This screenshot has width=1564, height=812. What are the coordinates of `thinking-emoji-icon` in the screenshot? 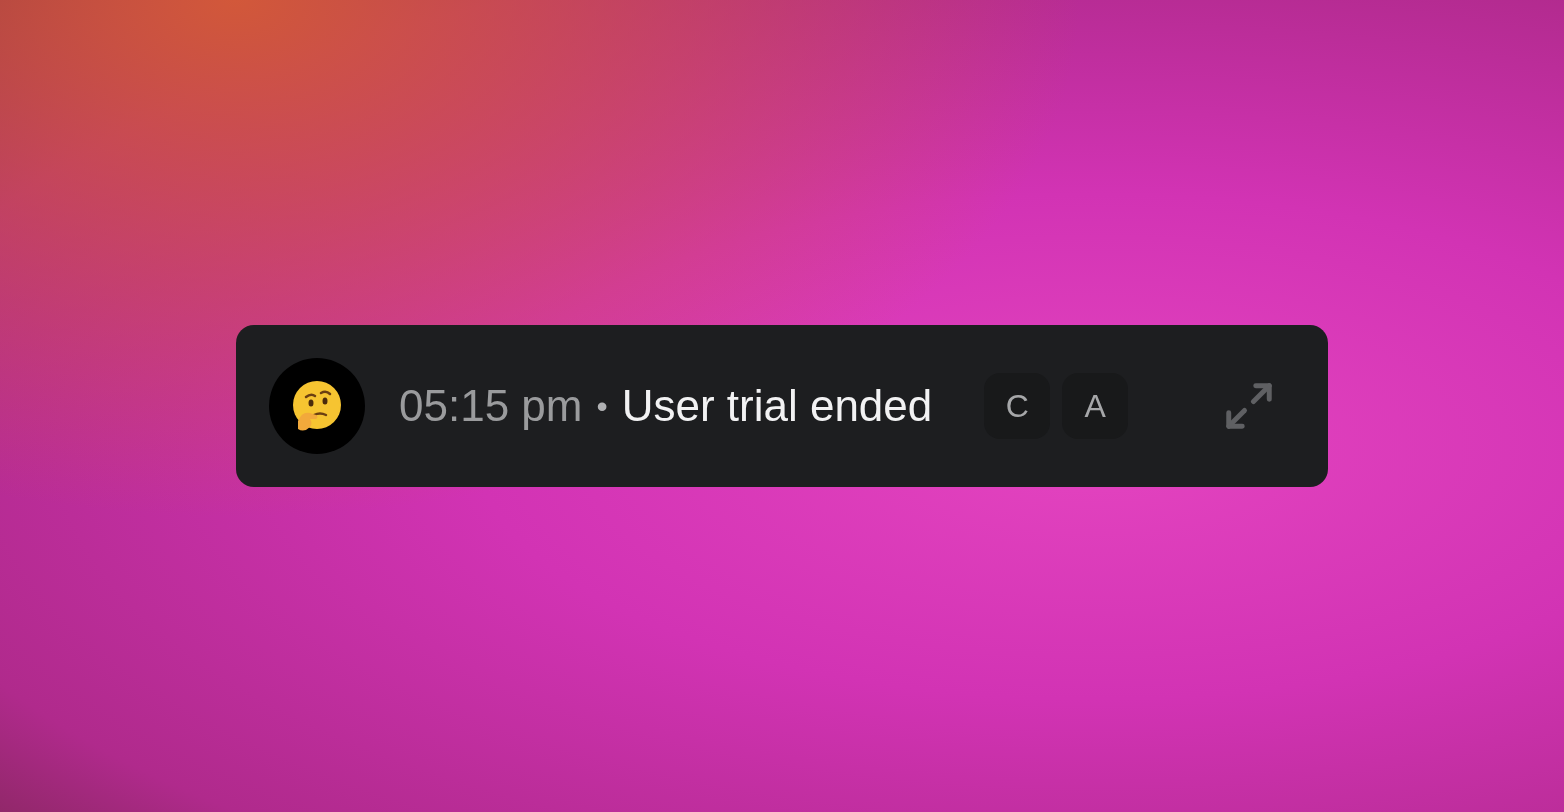 It's located at (317, 406).